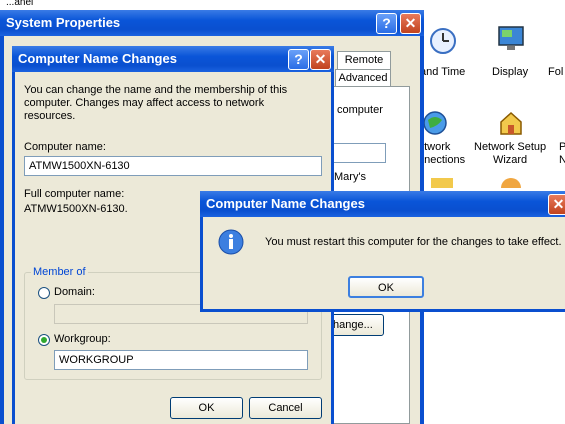 Image resolution: width=565 pixels, height=424 pixels. I want to click on message-dialog-titlebar: Computer Name Changes ✕, so click(382, 204).